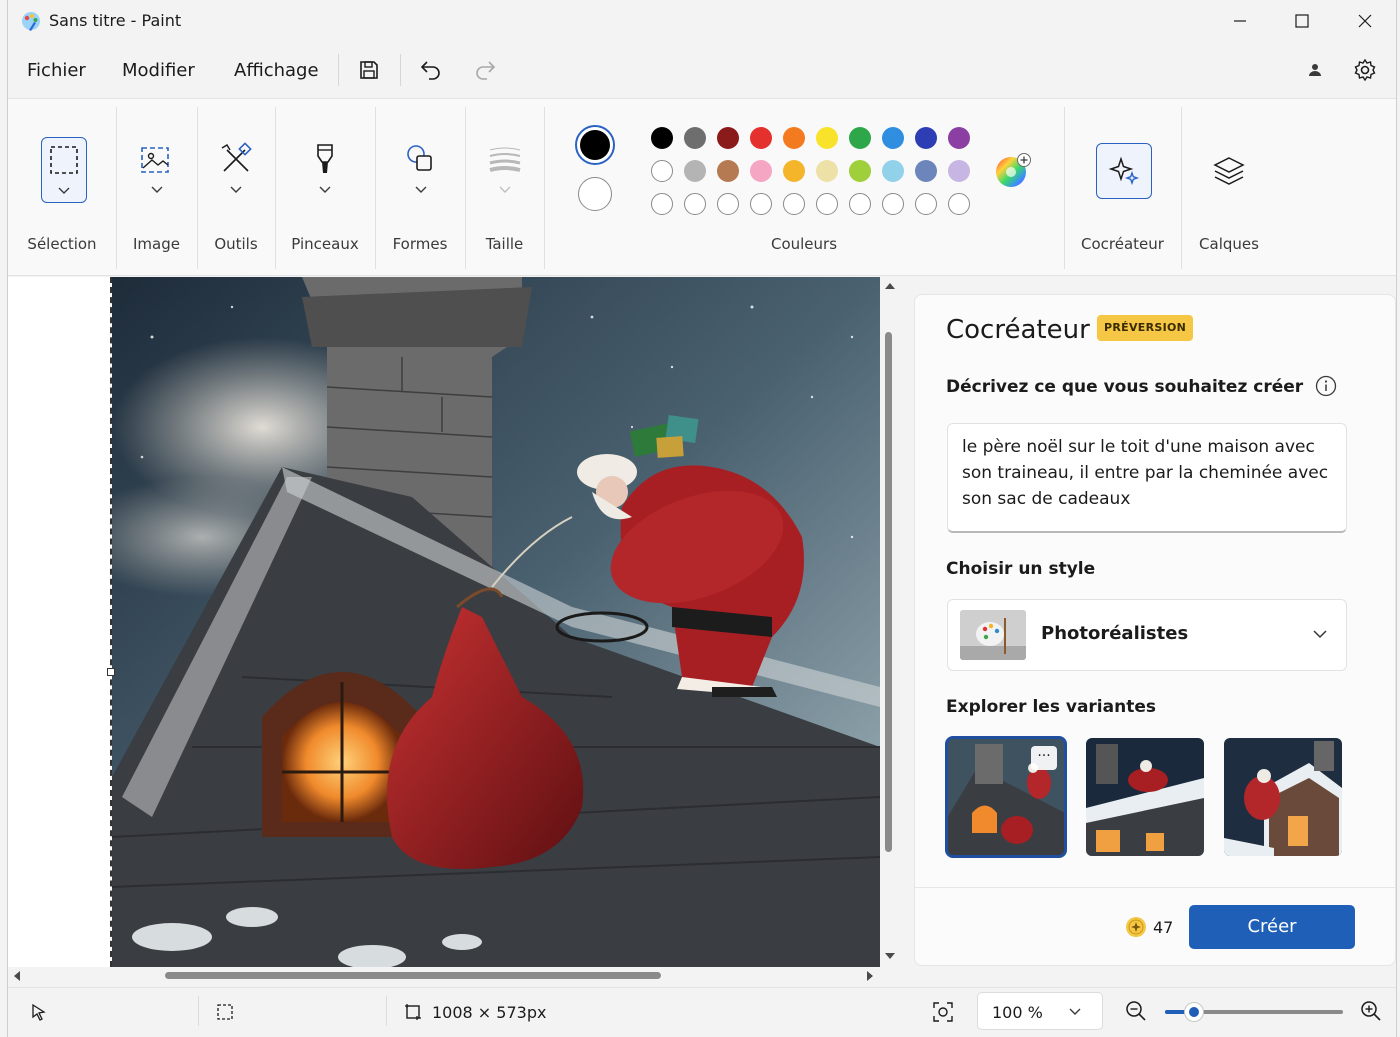  What do you see at coordinates (870, 976) in the screenshot?
I see `scroll-right-icon` at bounding box center [870, 976].